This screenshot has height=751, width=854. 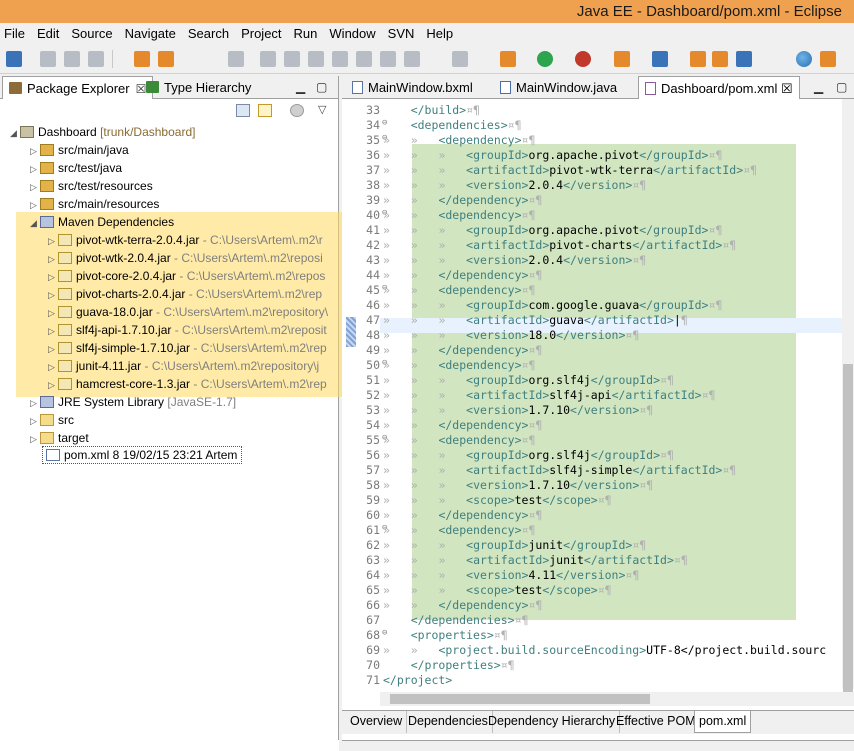 What do you see at coordinates (508, 59) in the screenshot?
I see `debug-icon` at bounding box center [508, 59].